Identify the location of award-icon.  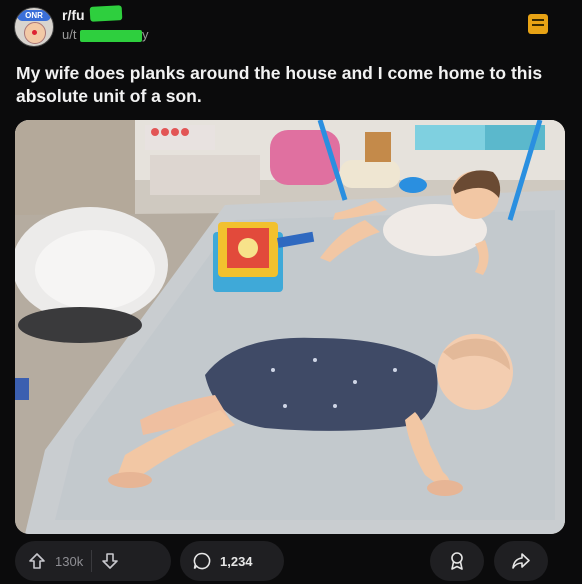
(538, 24).